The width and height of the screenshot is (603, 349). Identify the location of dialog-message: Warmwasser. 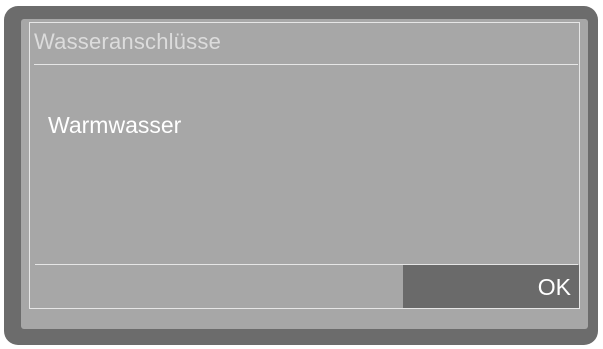
(115, 125).